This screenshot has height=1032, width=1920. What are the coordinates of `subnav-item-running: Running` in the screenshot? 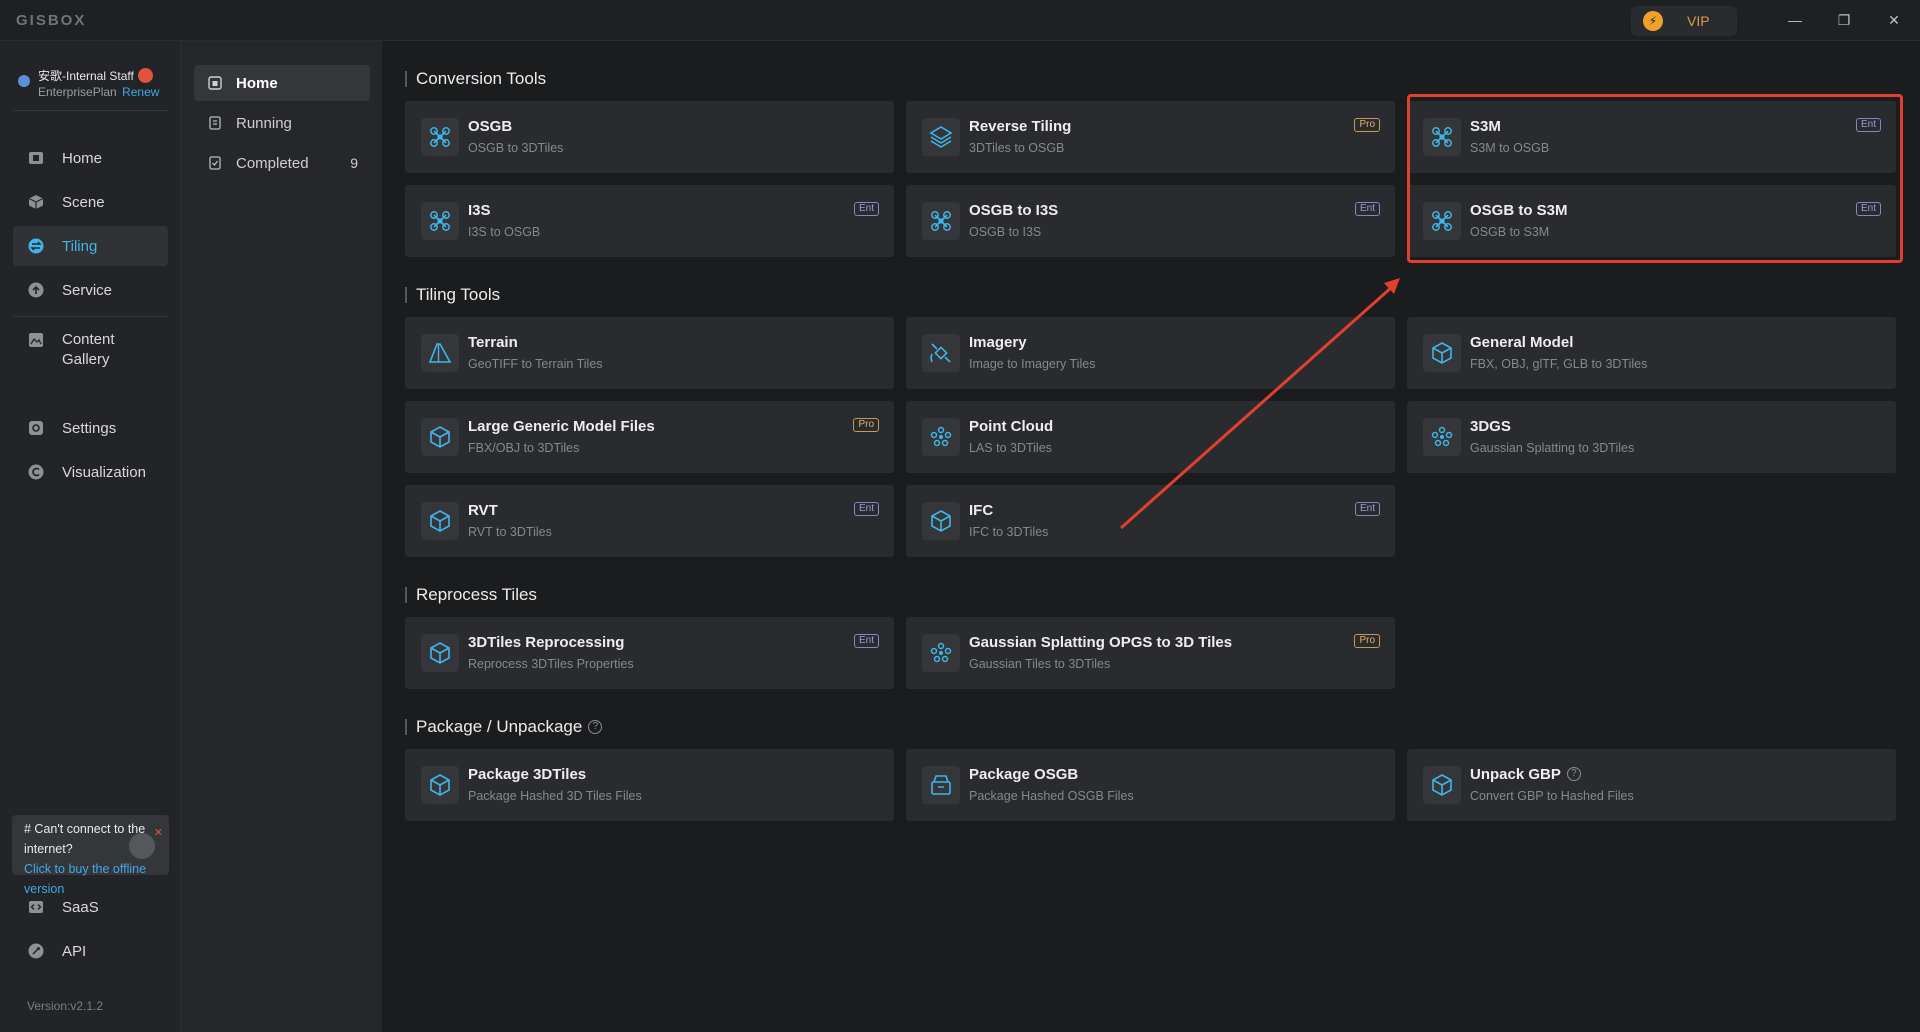 It's located at (282, 123).